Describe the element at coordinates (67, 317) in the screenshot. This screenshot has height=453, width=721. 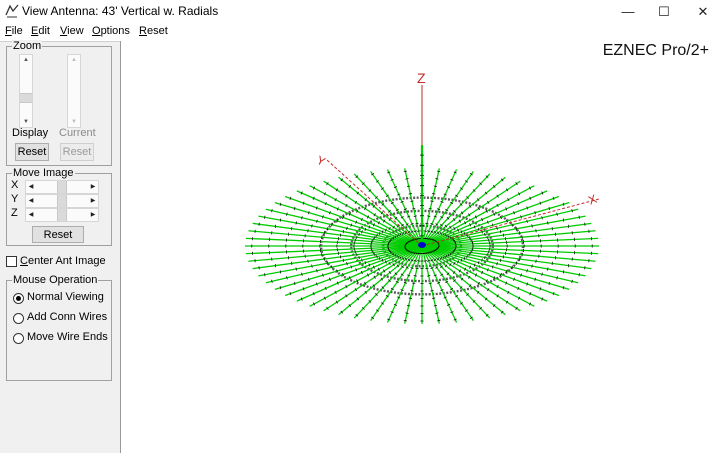
I see `add-conn-wires-label: Add Conn Wires` at that location.